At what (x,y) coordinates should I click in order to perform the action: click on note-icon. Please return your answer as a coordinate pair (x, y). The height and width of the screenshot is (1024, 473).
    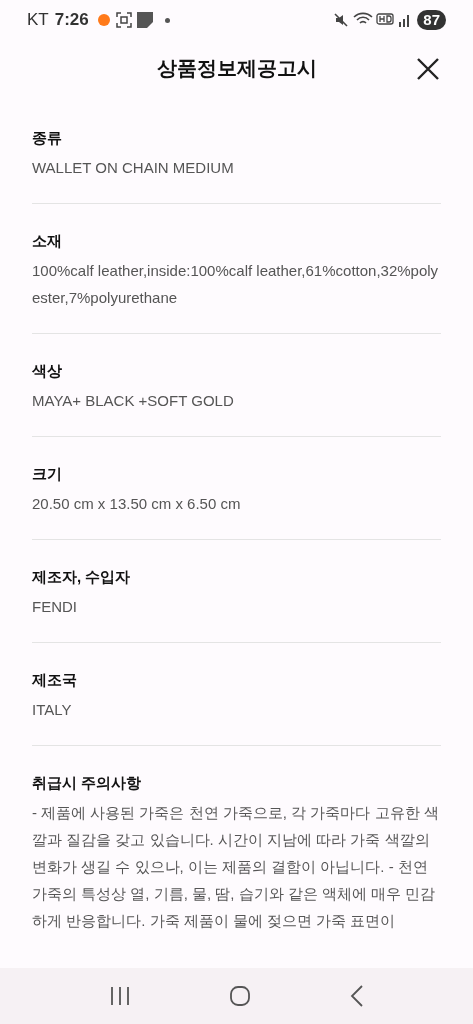
    Looking at the image, I should click on (144, 20).